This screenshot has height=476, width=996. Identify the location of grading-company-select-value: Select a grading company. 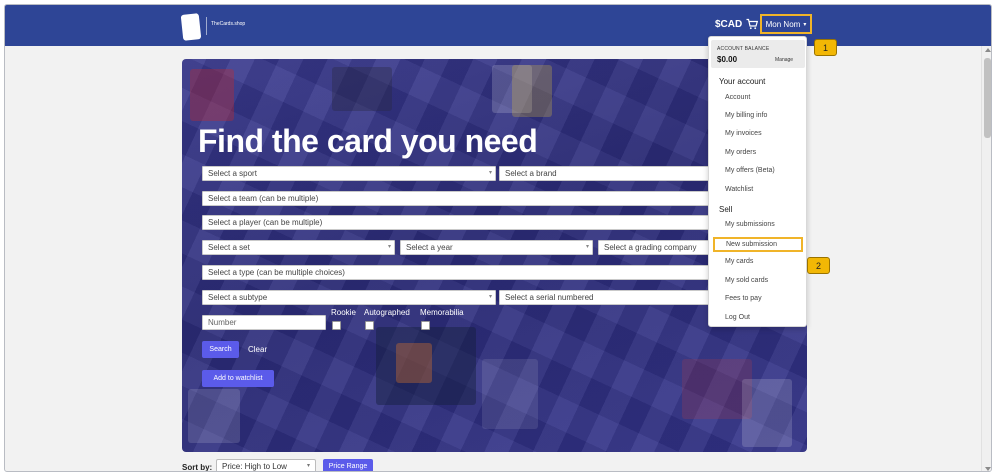
(650, 247).